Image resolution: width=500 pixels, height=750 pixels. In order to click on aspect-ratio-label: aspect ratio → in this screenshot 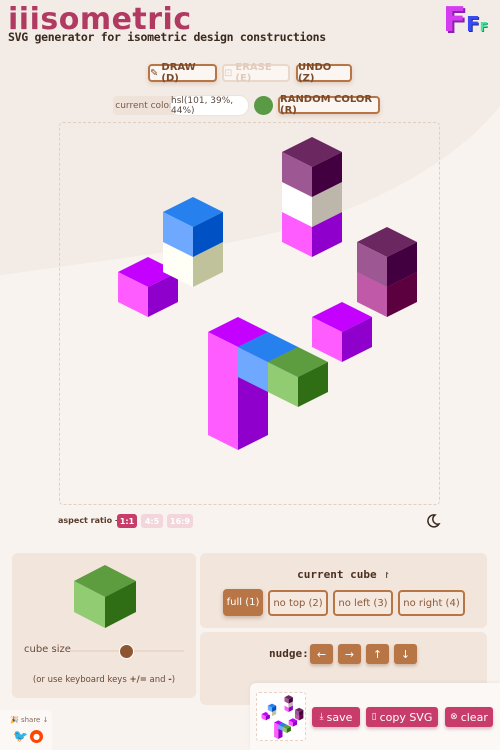, I will do `click(90, 520)`.